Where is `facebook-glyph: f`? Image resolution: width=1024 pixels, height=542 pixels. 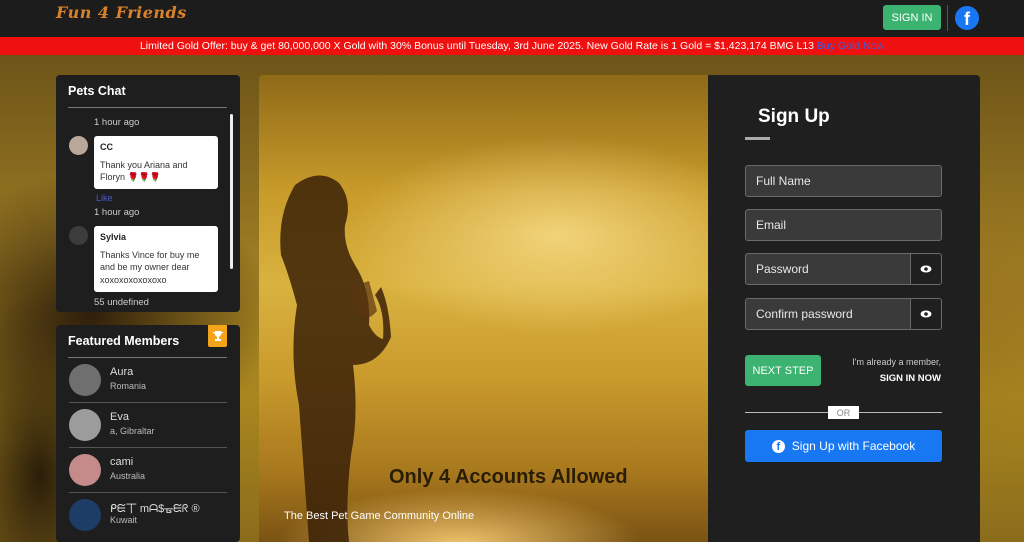
facebook-glyph: f is located at coordinates (967, 19).